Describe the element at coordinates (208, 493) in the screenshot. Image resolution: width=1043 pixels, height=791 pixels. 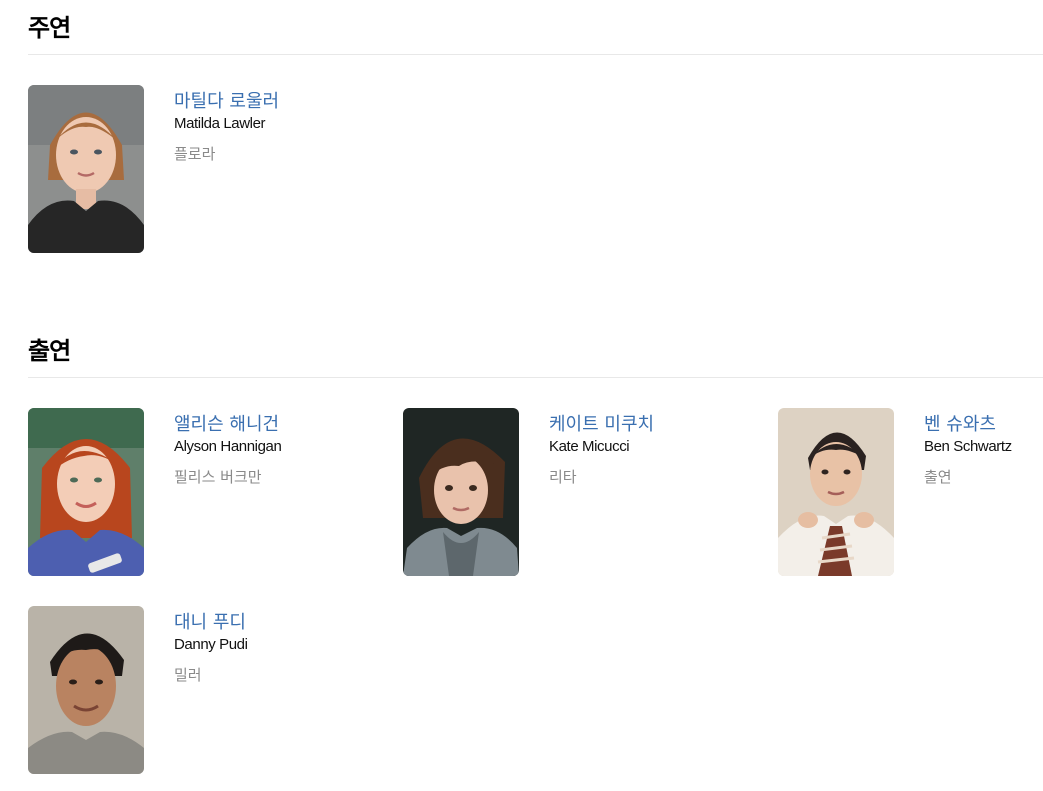
I see `cast-card-alyson-hannigan: 앨리슨 해니건 Alyson Hannigan 필리스 버크만` at that location.